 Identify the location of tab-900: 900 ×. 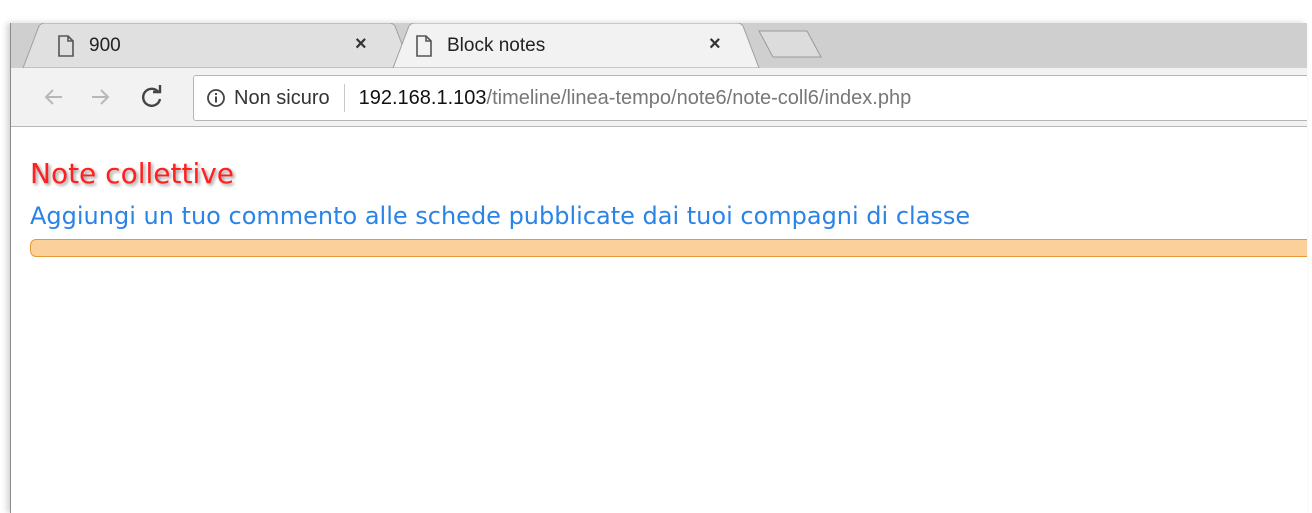
(220, 45).